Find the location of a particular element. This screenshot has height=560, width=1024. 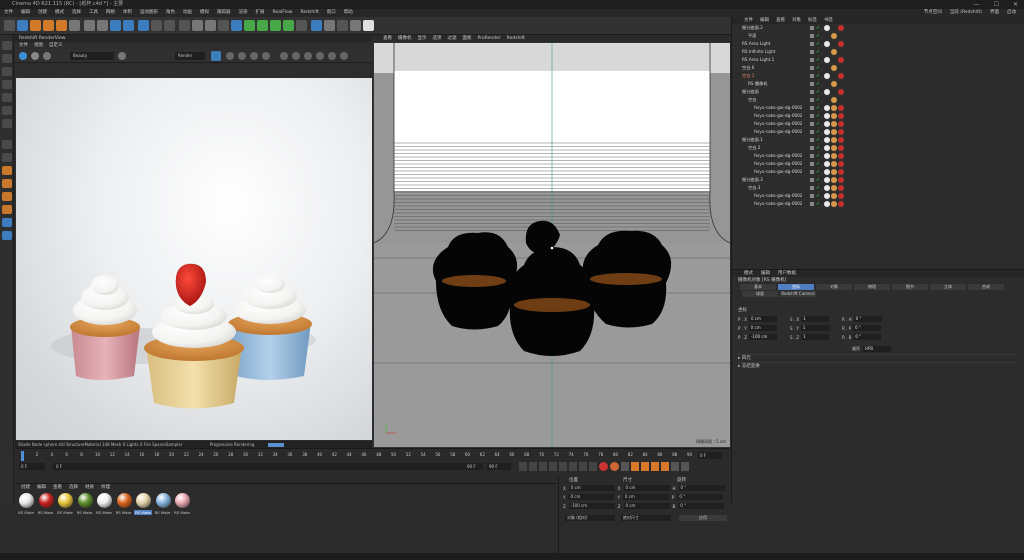

workplane-icon is located at coordinates (329, 25).